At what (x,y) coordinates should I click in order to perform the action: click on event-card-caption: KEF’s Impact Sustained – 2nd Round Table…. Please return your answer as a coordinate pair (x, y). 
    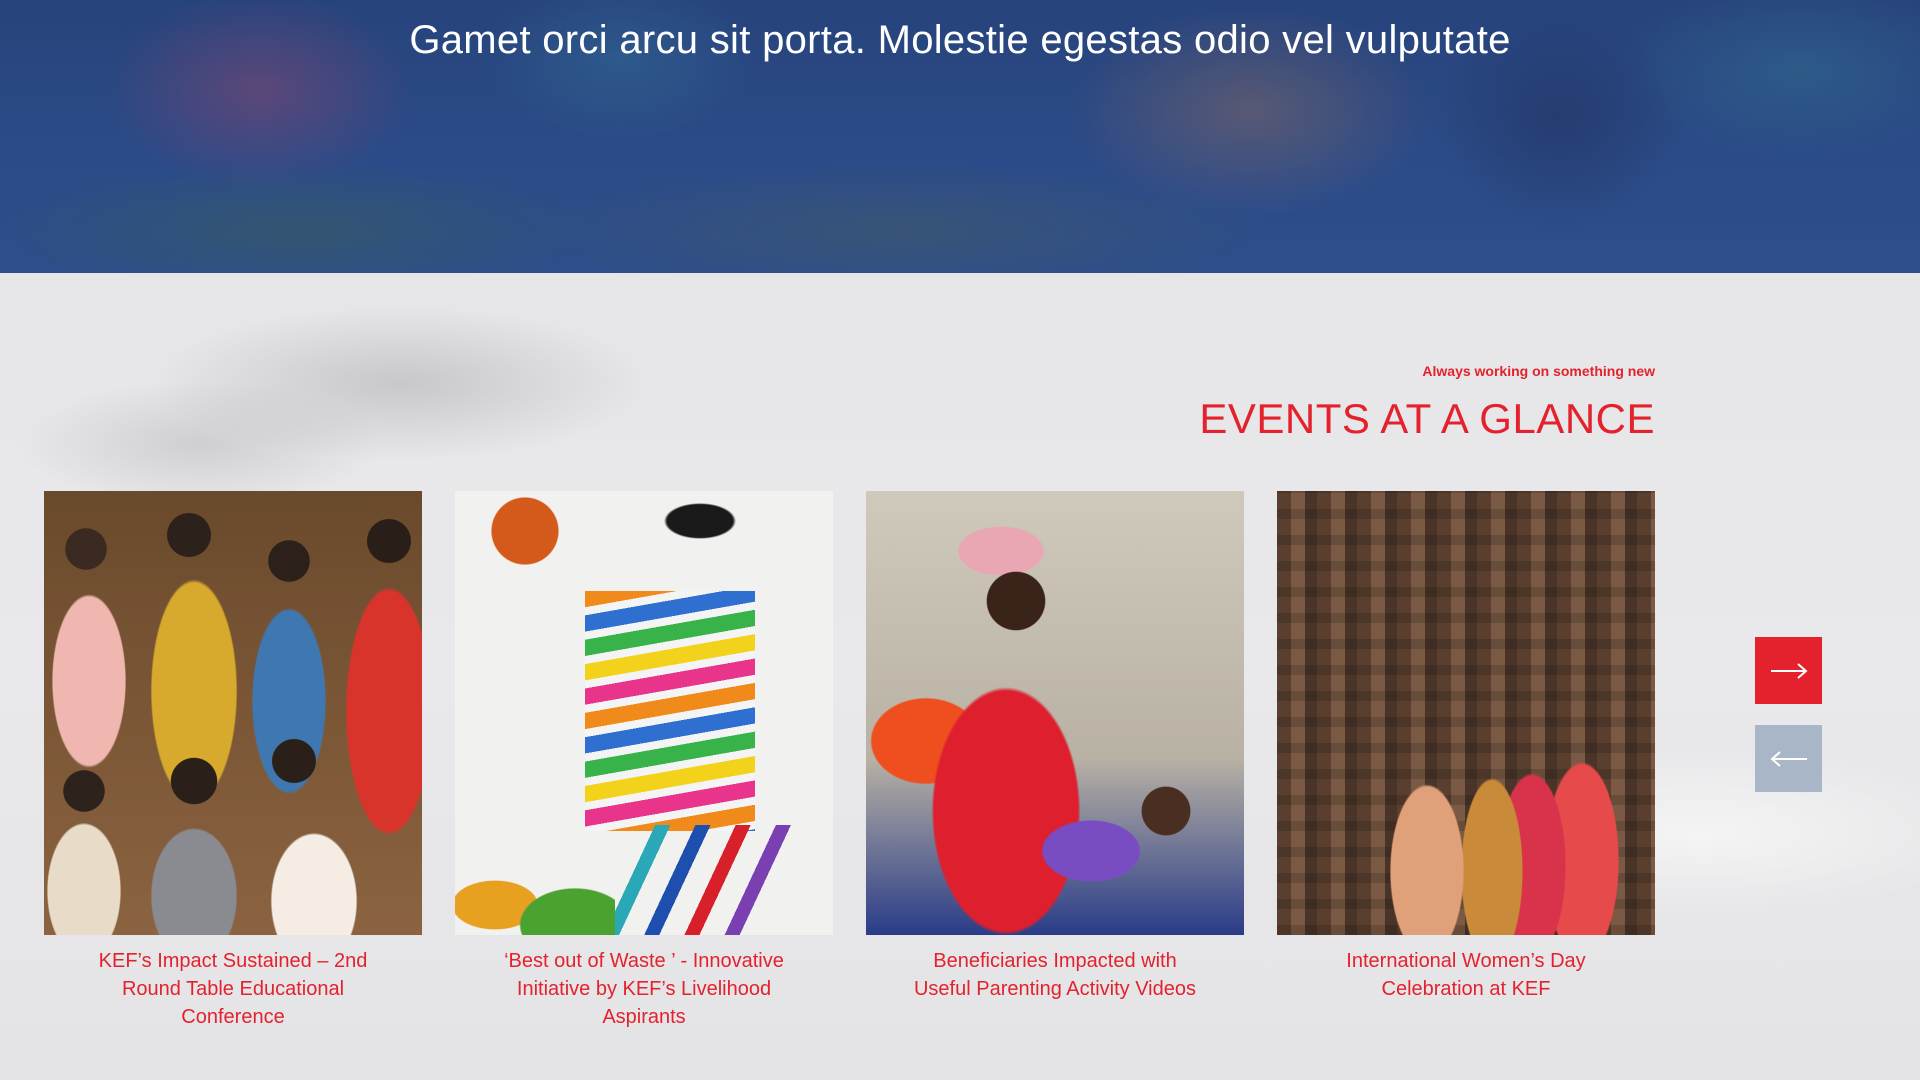
    Looking at the image, I should click on (233, 989).